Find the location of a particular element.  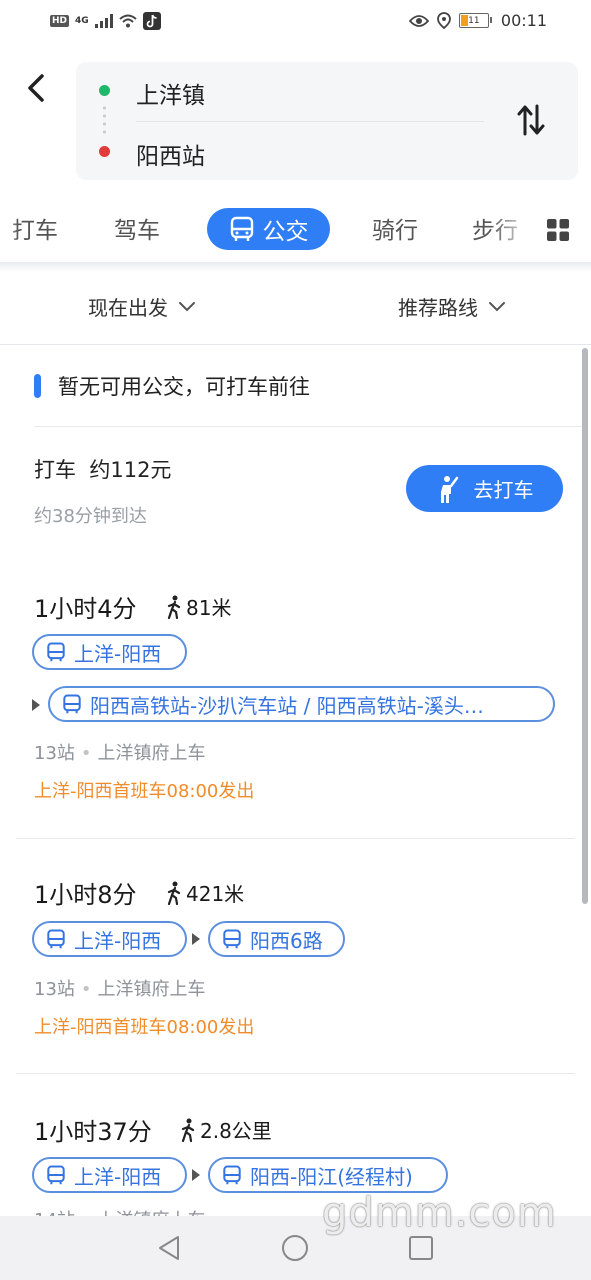

origin-field: 上洋镇 is located at coordinates (170, 93).